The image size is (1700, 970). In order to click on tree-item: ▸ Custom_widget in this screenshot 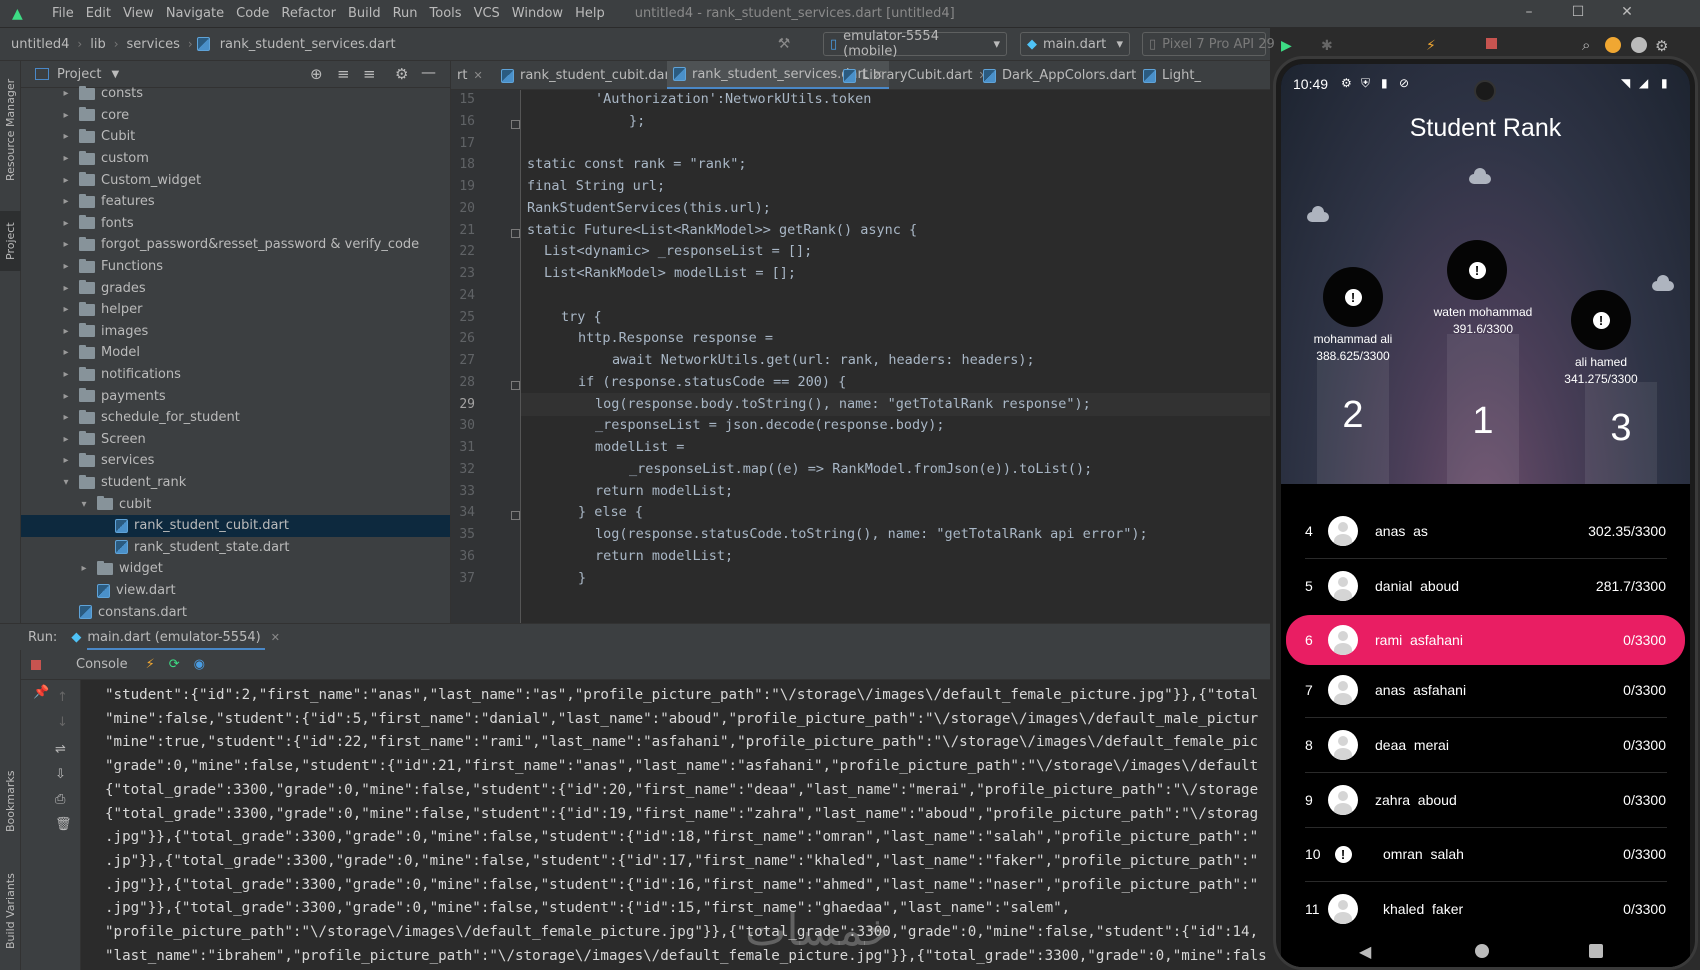, I will do `click(235, 180)`.